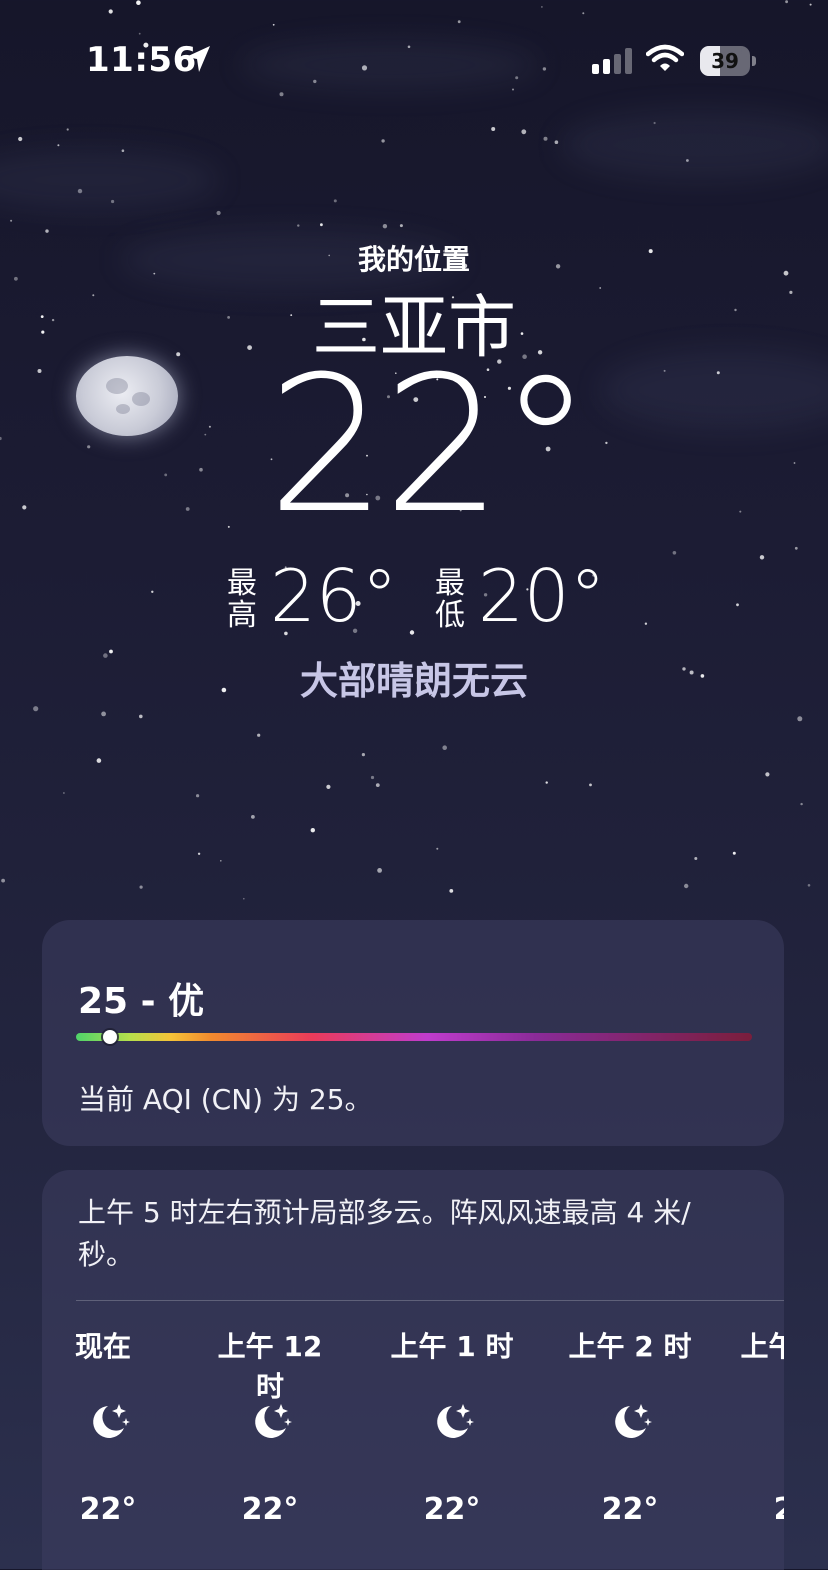 The width and height of the screenshot is (828, 1570). What do you see at coordinates (141, 1001) in the screenshot?
I see `aqi-value: 25 - 优` at bounding box center [141, 1001].